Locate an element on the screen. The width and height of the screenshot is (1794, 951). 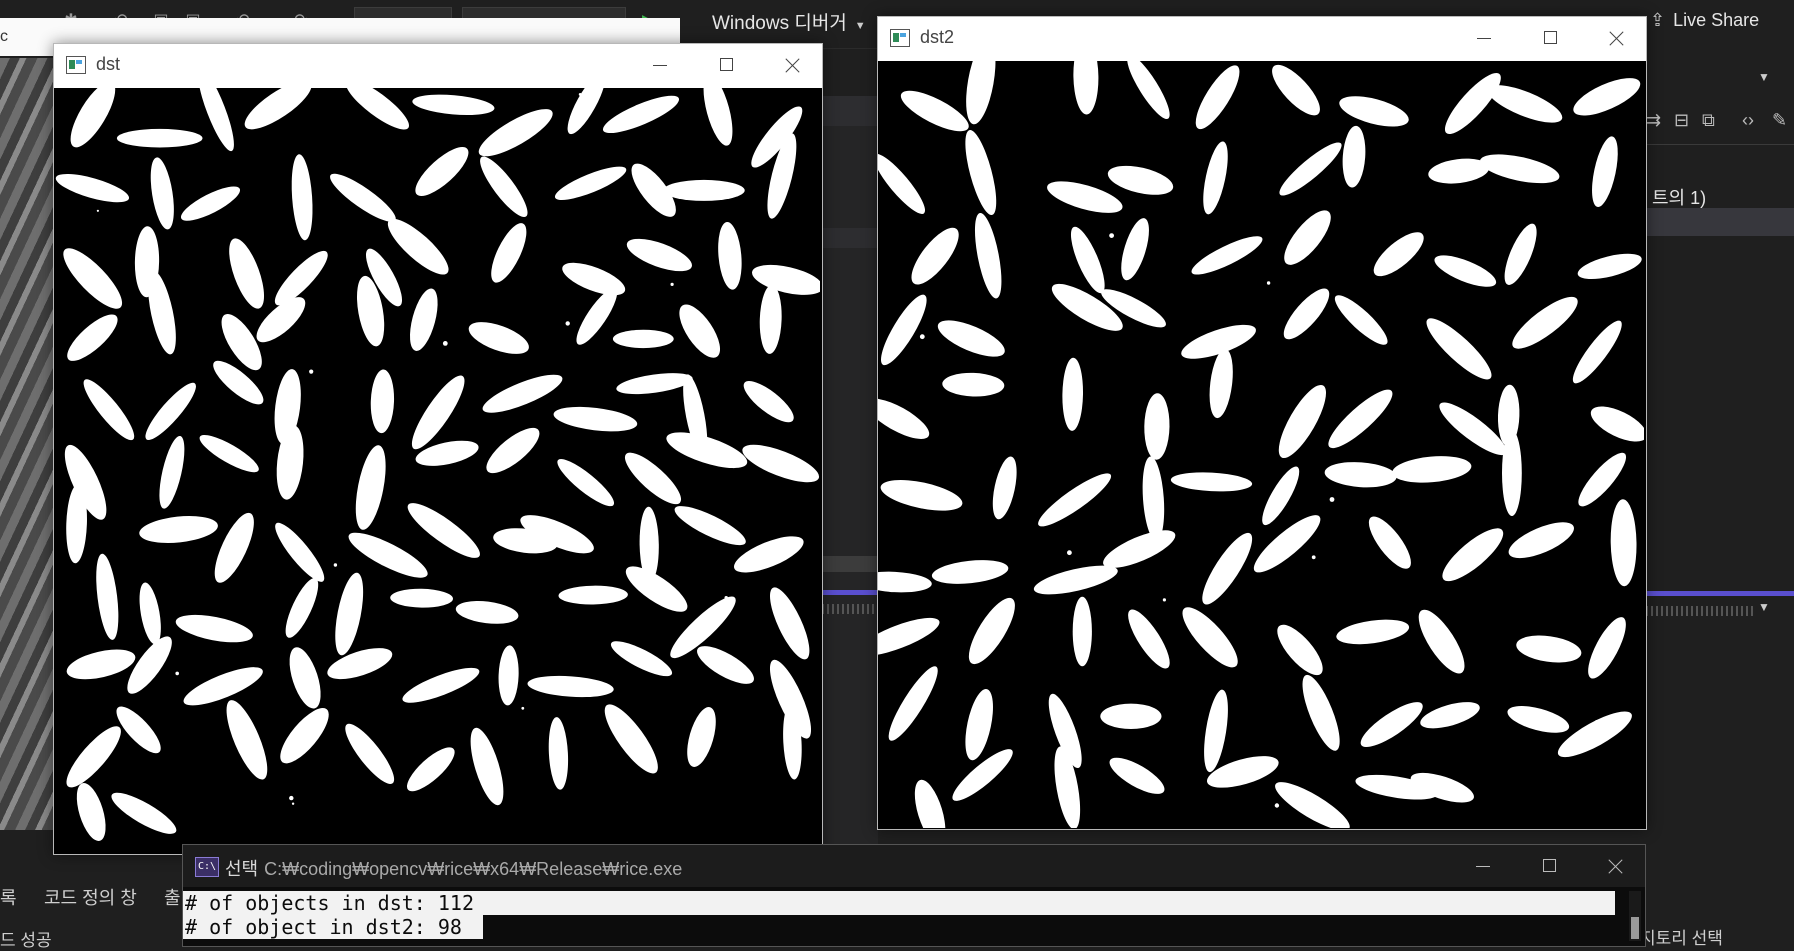
tab-code-definition: 코드 정의 창 is located at coordinates (90, 897).